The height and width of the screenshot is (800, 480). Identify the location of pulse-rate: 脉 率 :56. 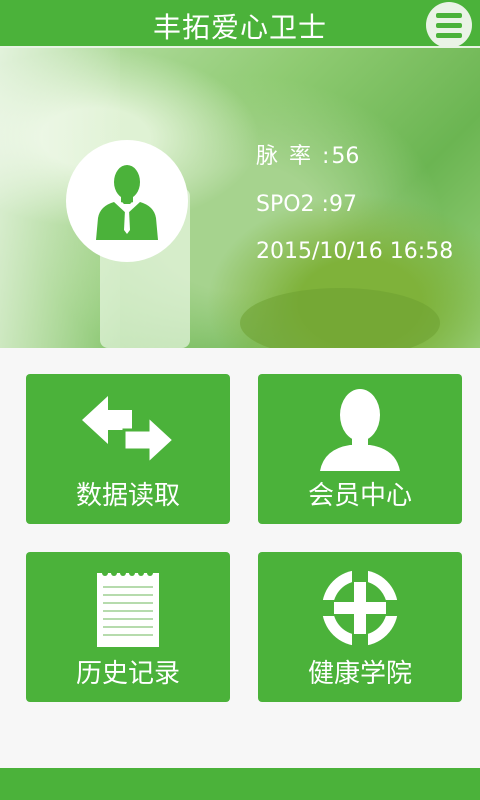
(354, 154).